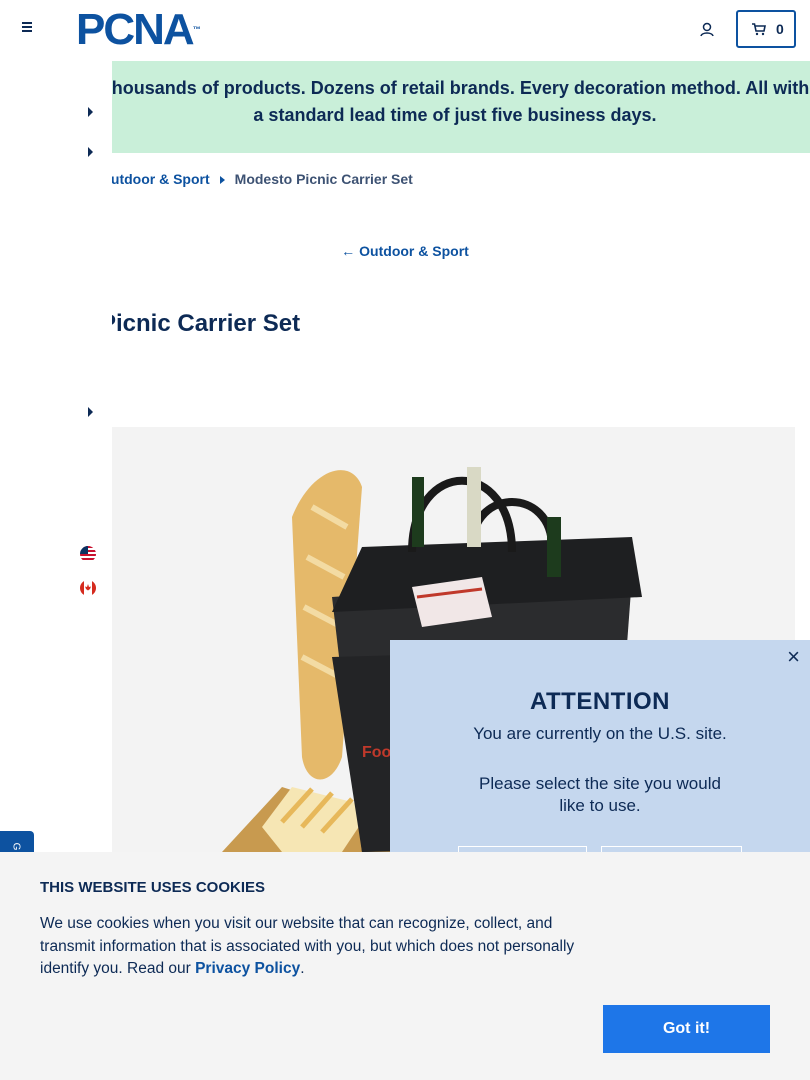 The height and width of the screenshot is (1080, 810). I want to click on arrow-left-icon: ←, so click(348, 251).